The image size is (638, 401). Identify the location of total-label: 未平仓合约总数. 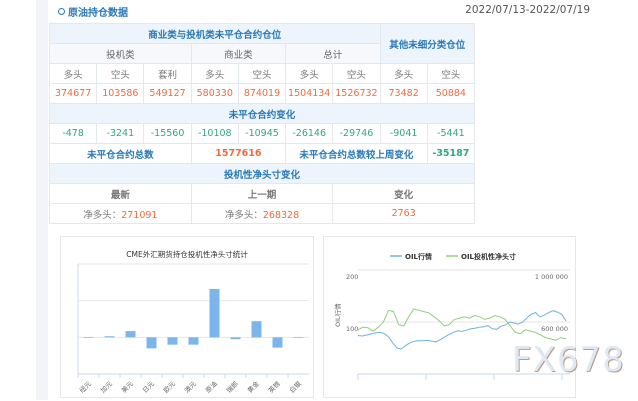
(120, 153).